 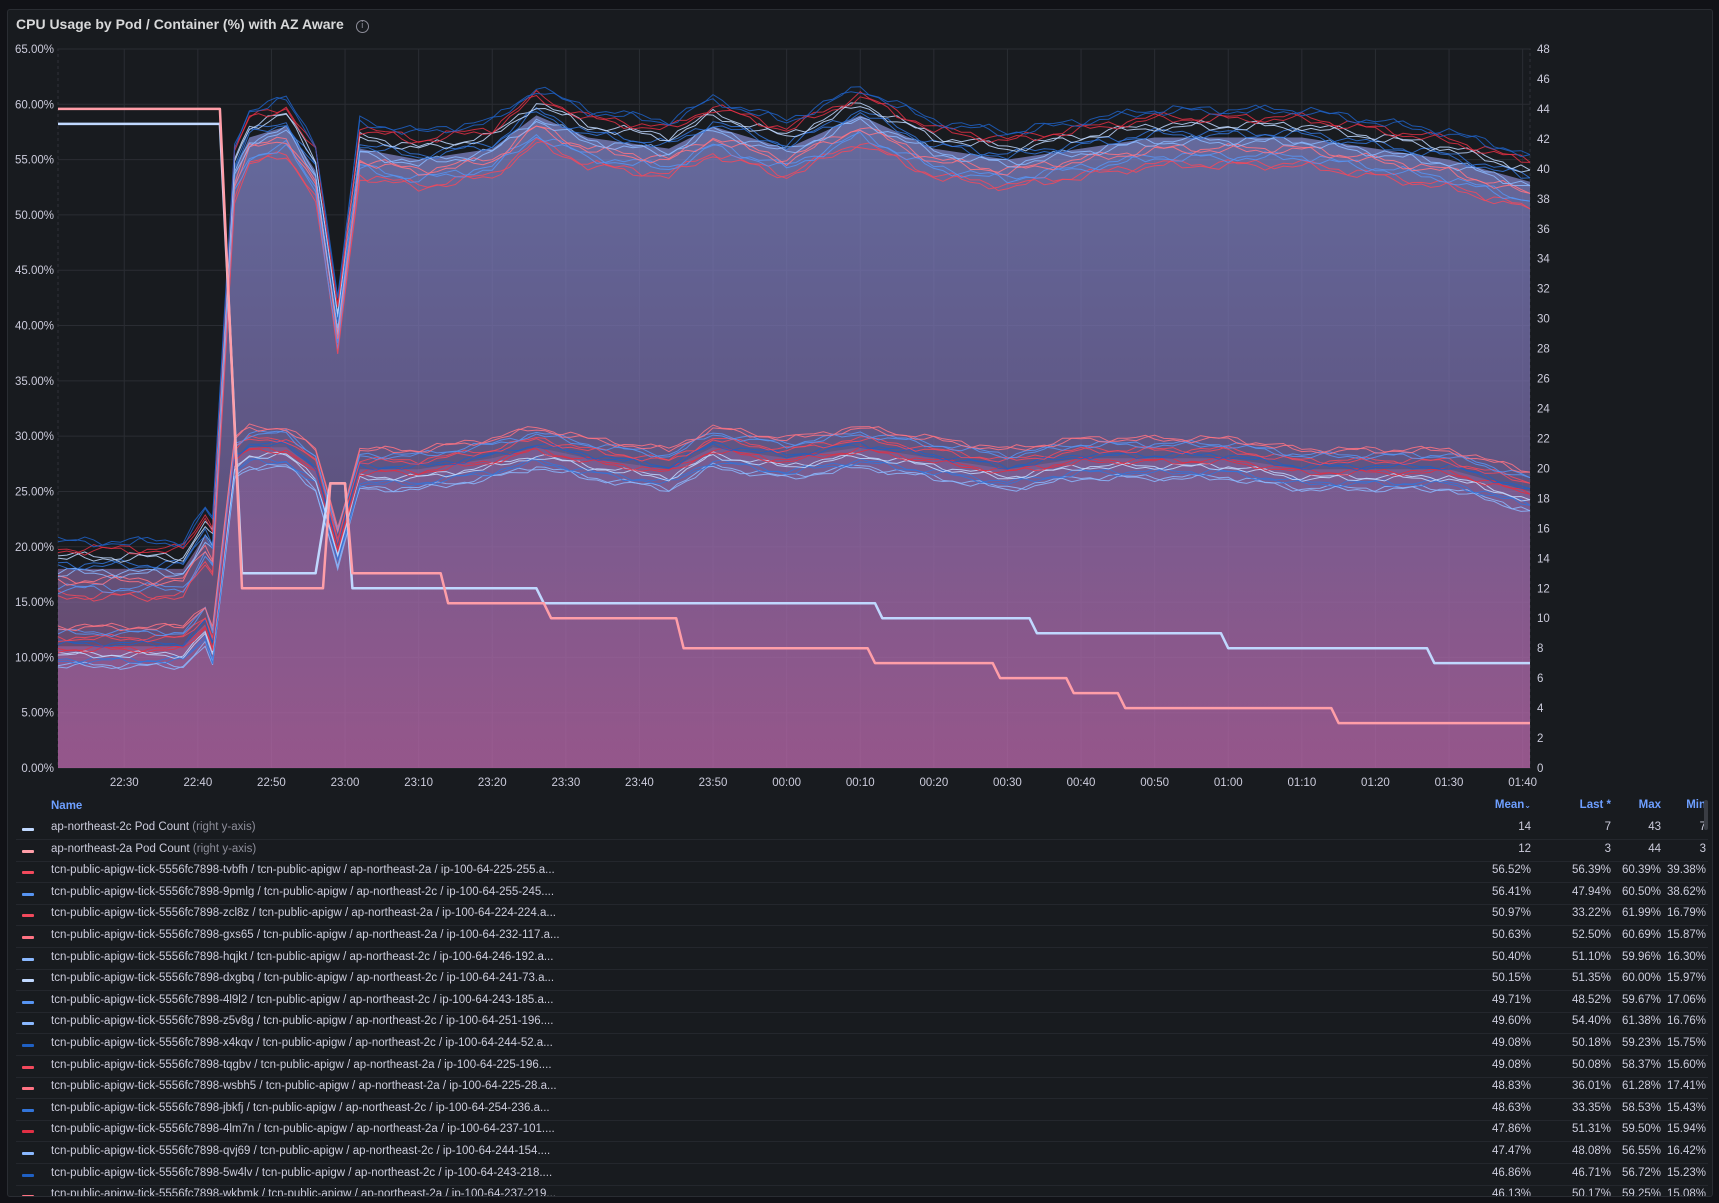 I want to click on y-right-tick-label: 0, so click(x=1540, y=769).